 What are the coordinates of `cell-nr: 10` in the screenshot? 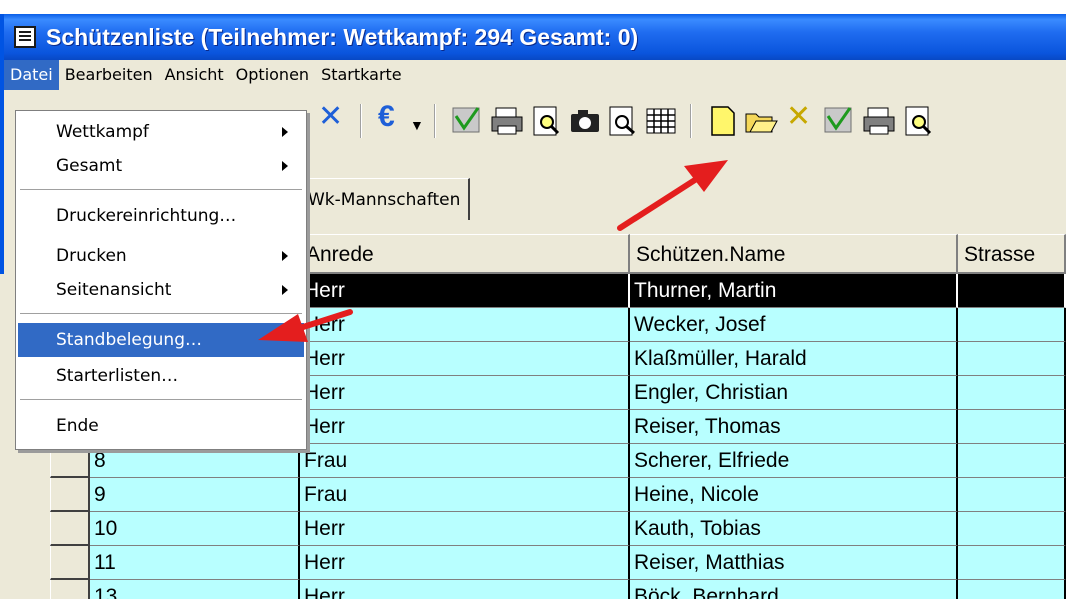 It's located at (195, 529).